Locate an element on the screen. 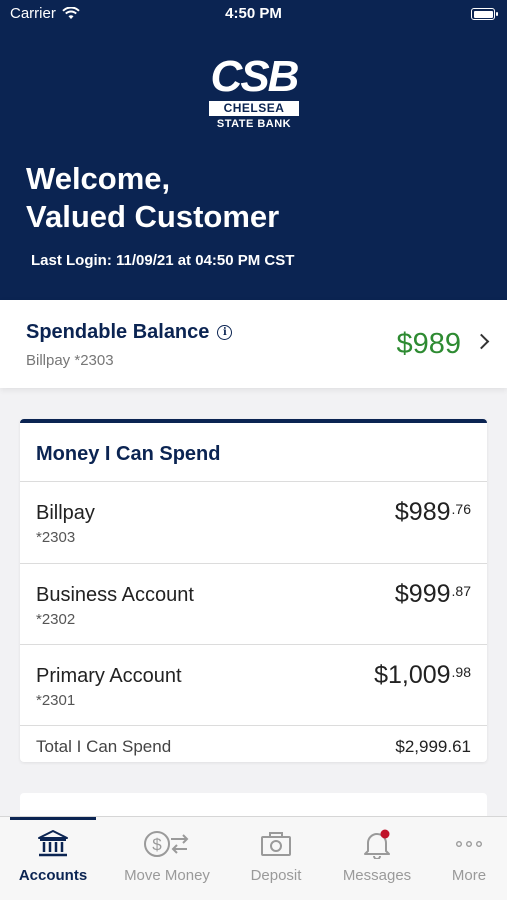 The image size is (507, 900). tab-more: More is located at coordinates (463, 856).